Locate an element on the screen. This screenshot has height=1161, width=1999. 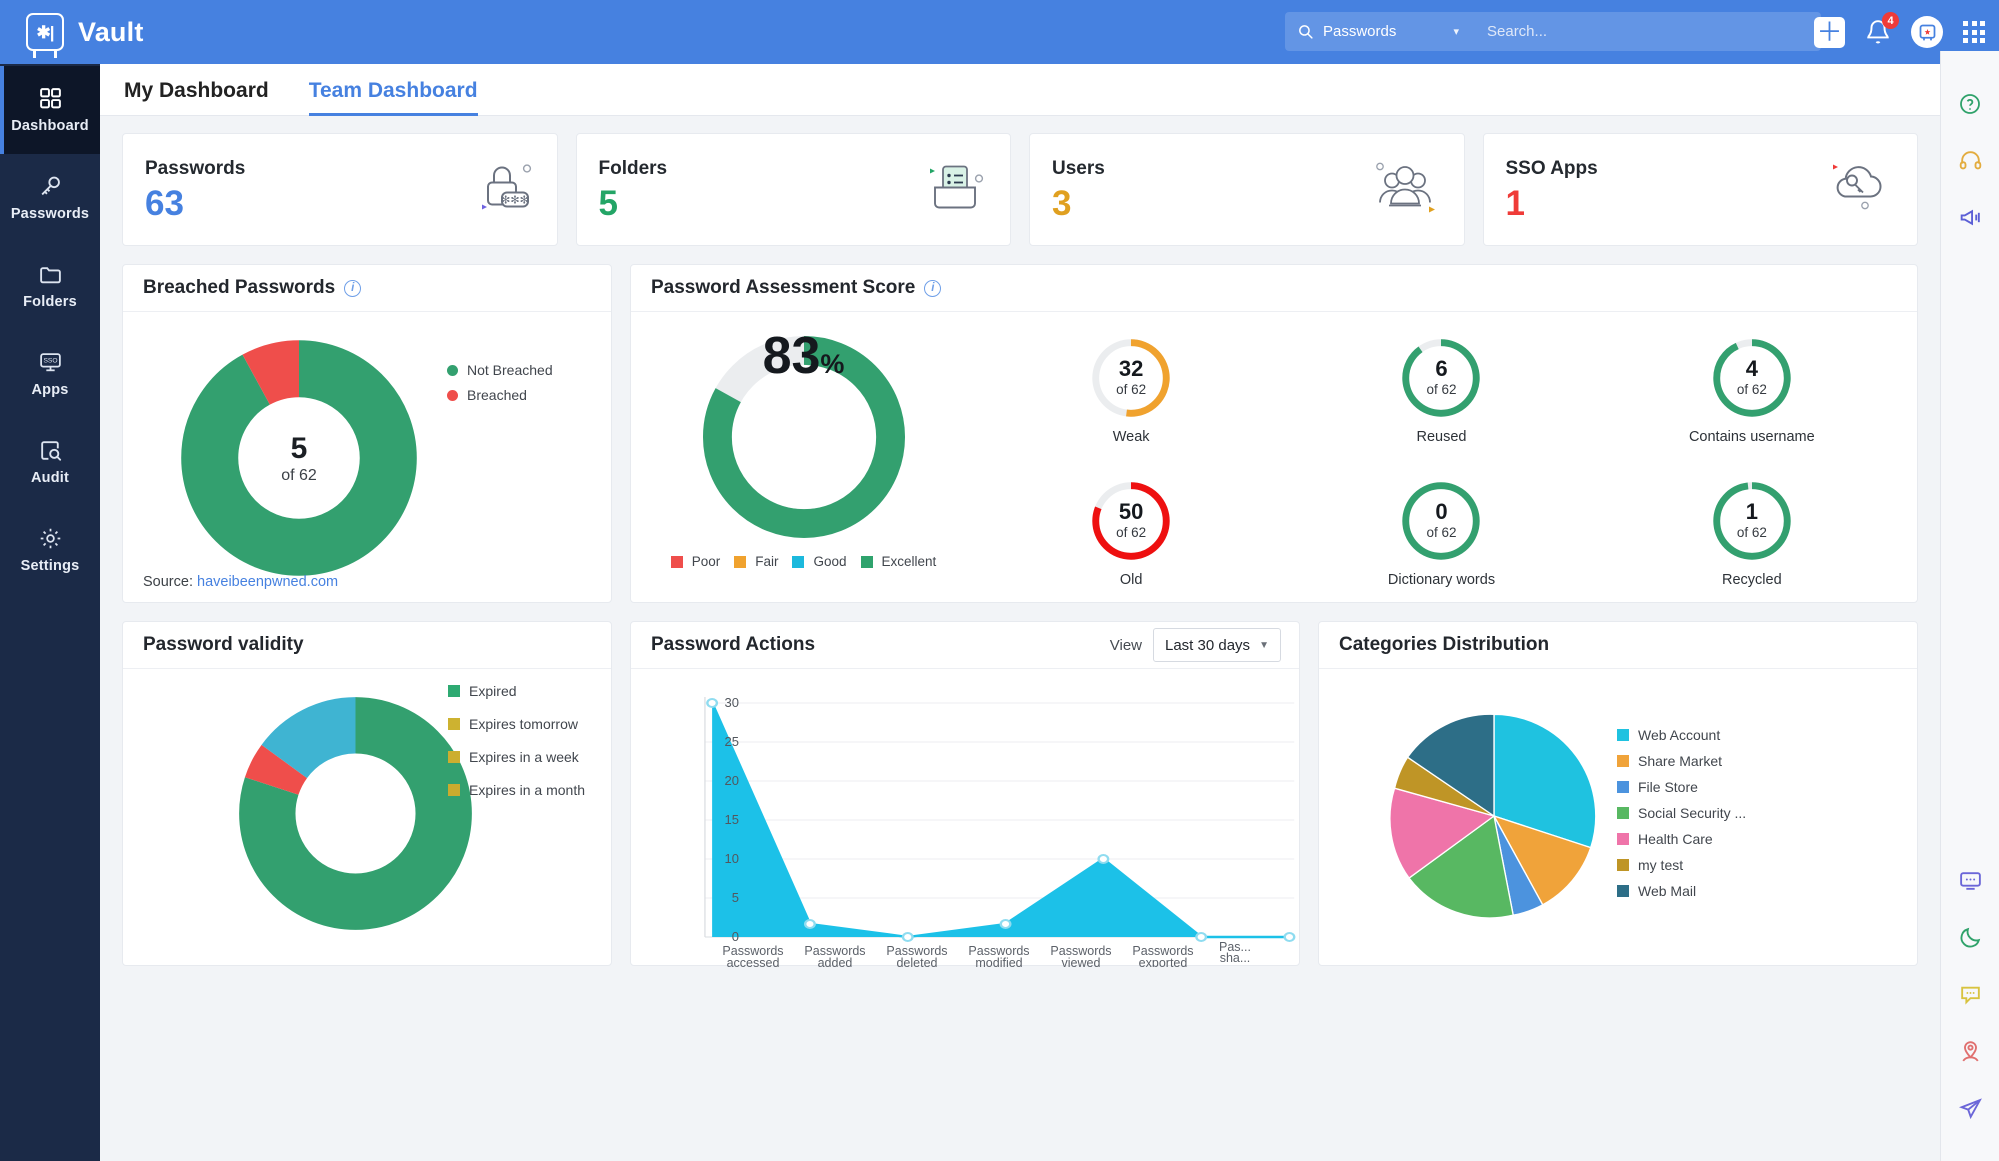
validity-donut is located at coordinates (355, 816).